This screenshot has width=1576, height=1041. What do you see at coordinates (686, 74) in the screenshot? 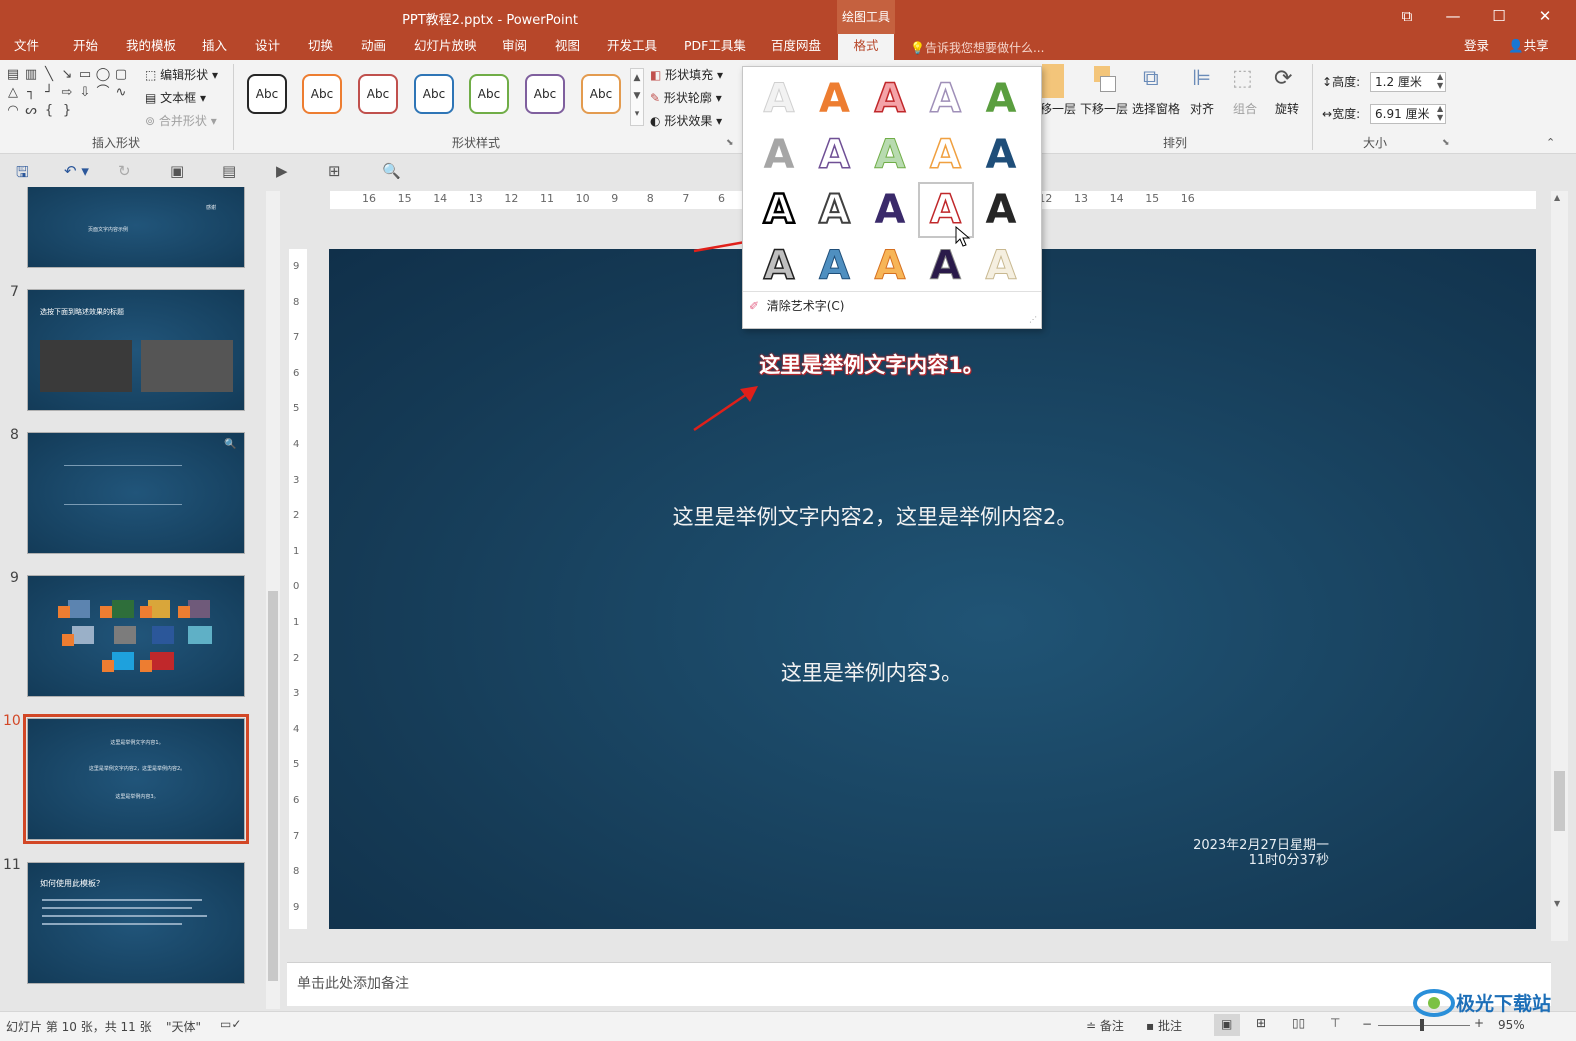
I see `shape-fill-button: ◧ 形状填充 ▾` at bounding box center [686, 74].